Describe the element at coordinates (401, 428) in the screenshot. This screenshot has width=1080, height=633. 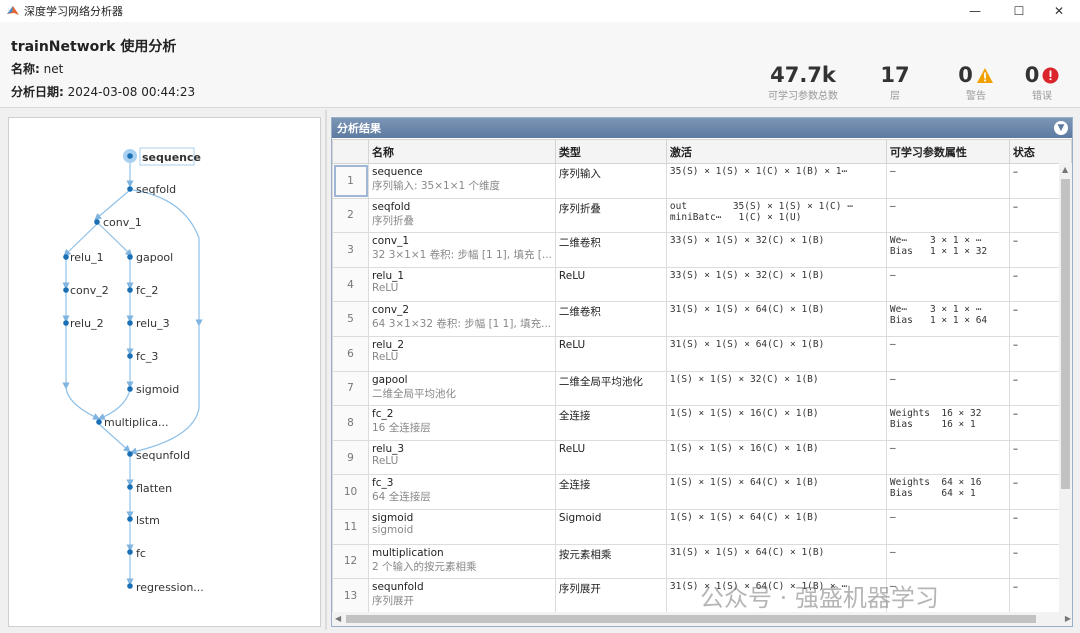
I see `layer-description: 16 全连接层` at that location.